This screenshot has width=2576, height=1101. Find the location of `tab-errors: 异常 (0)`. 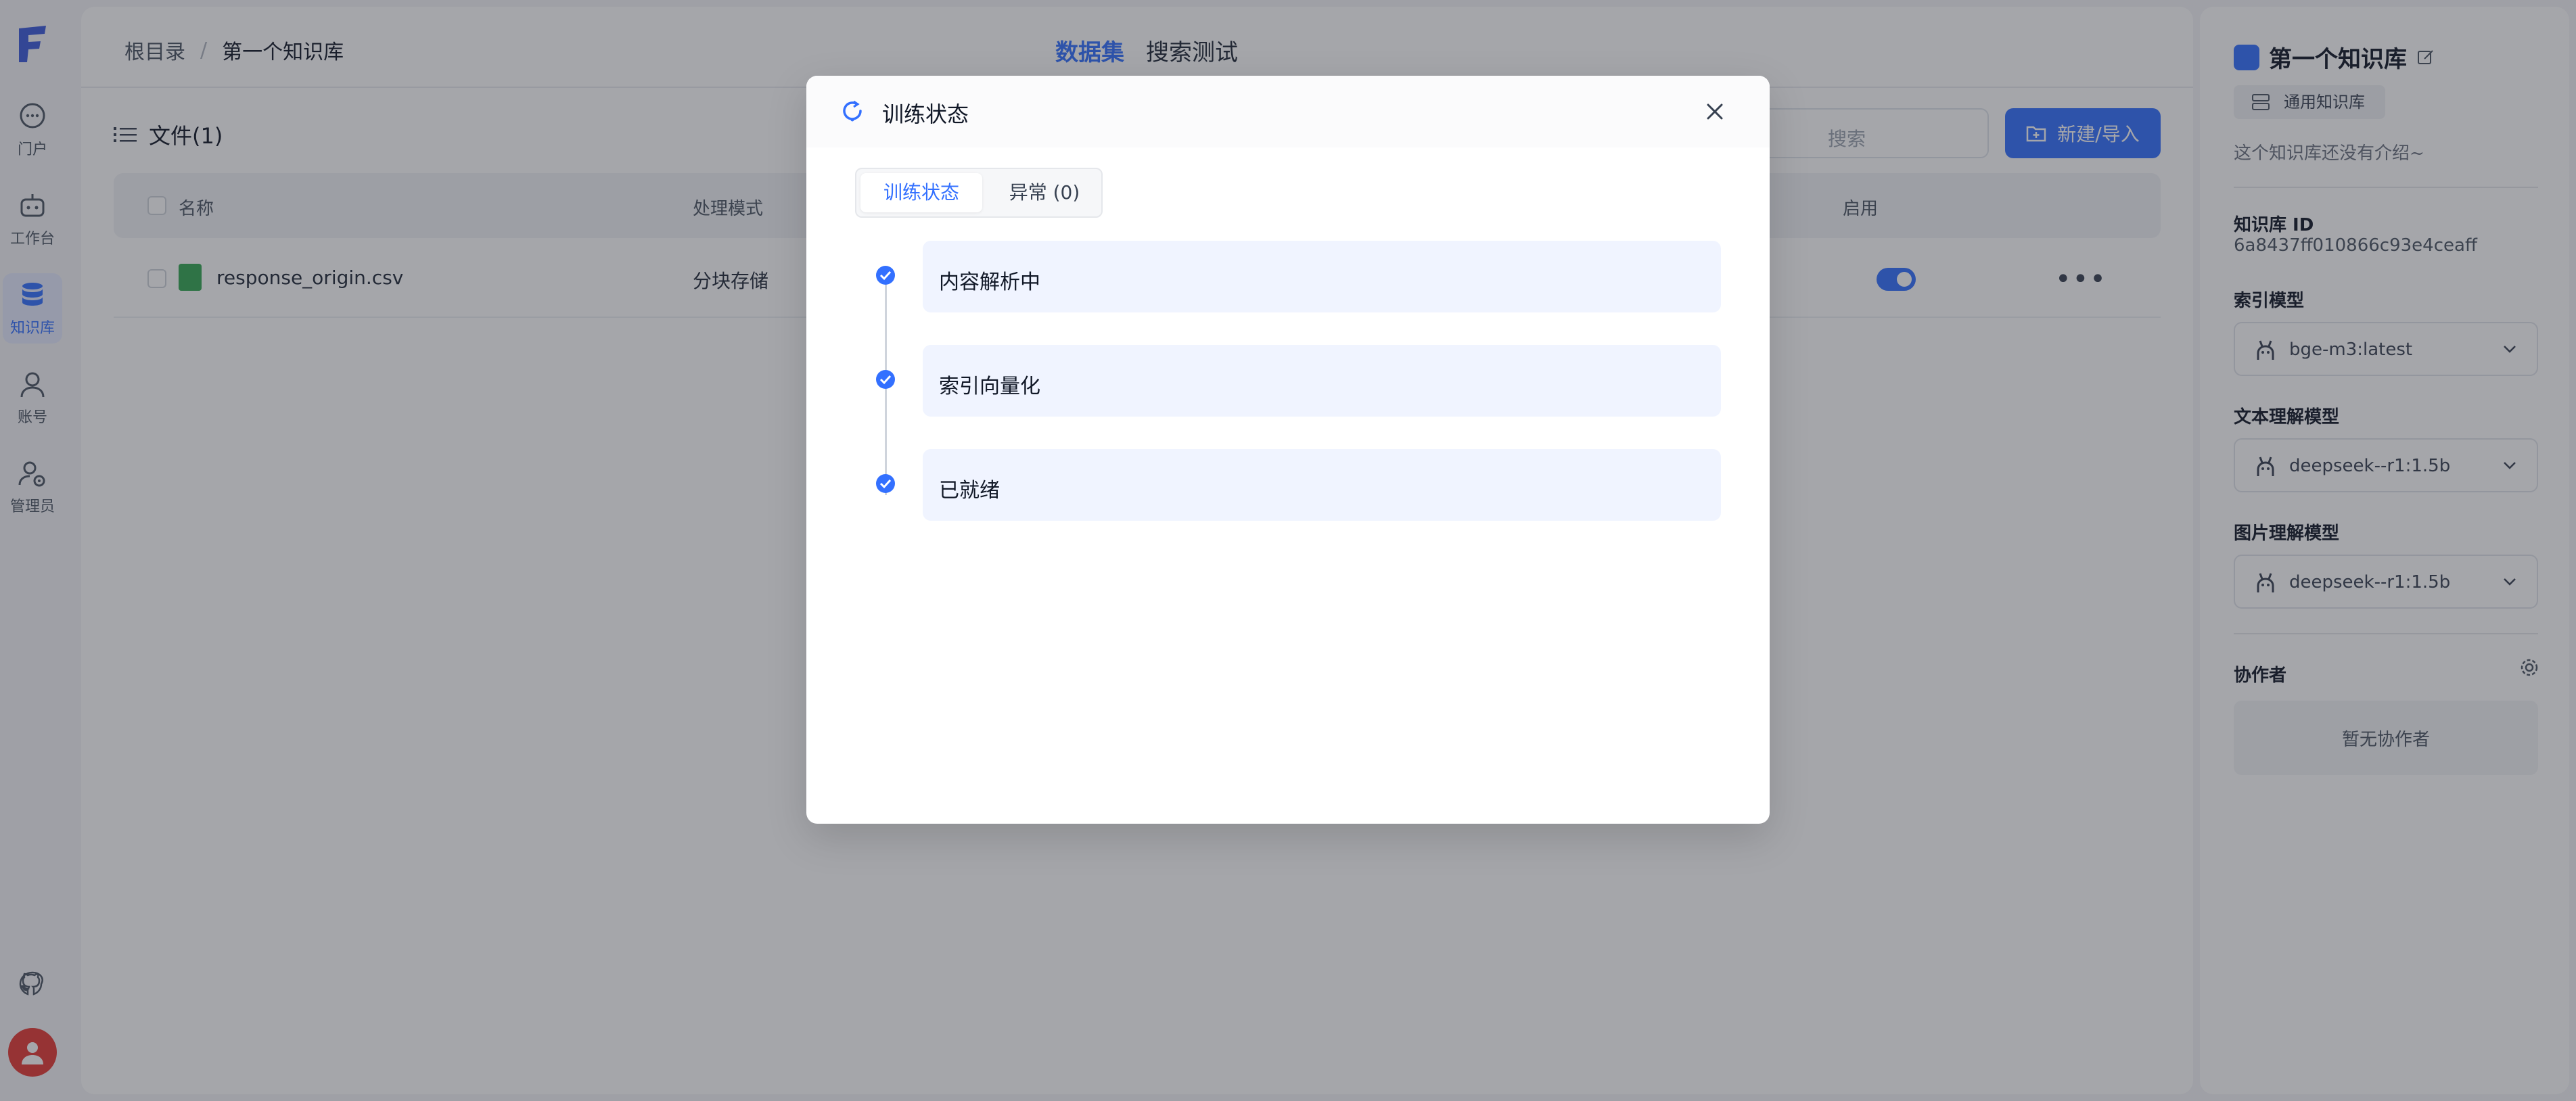

tab-errors: 异常 (0) is located at coordinates (1044, 192).